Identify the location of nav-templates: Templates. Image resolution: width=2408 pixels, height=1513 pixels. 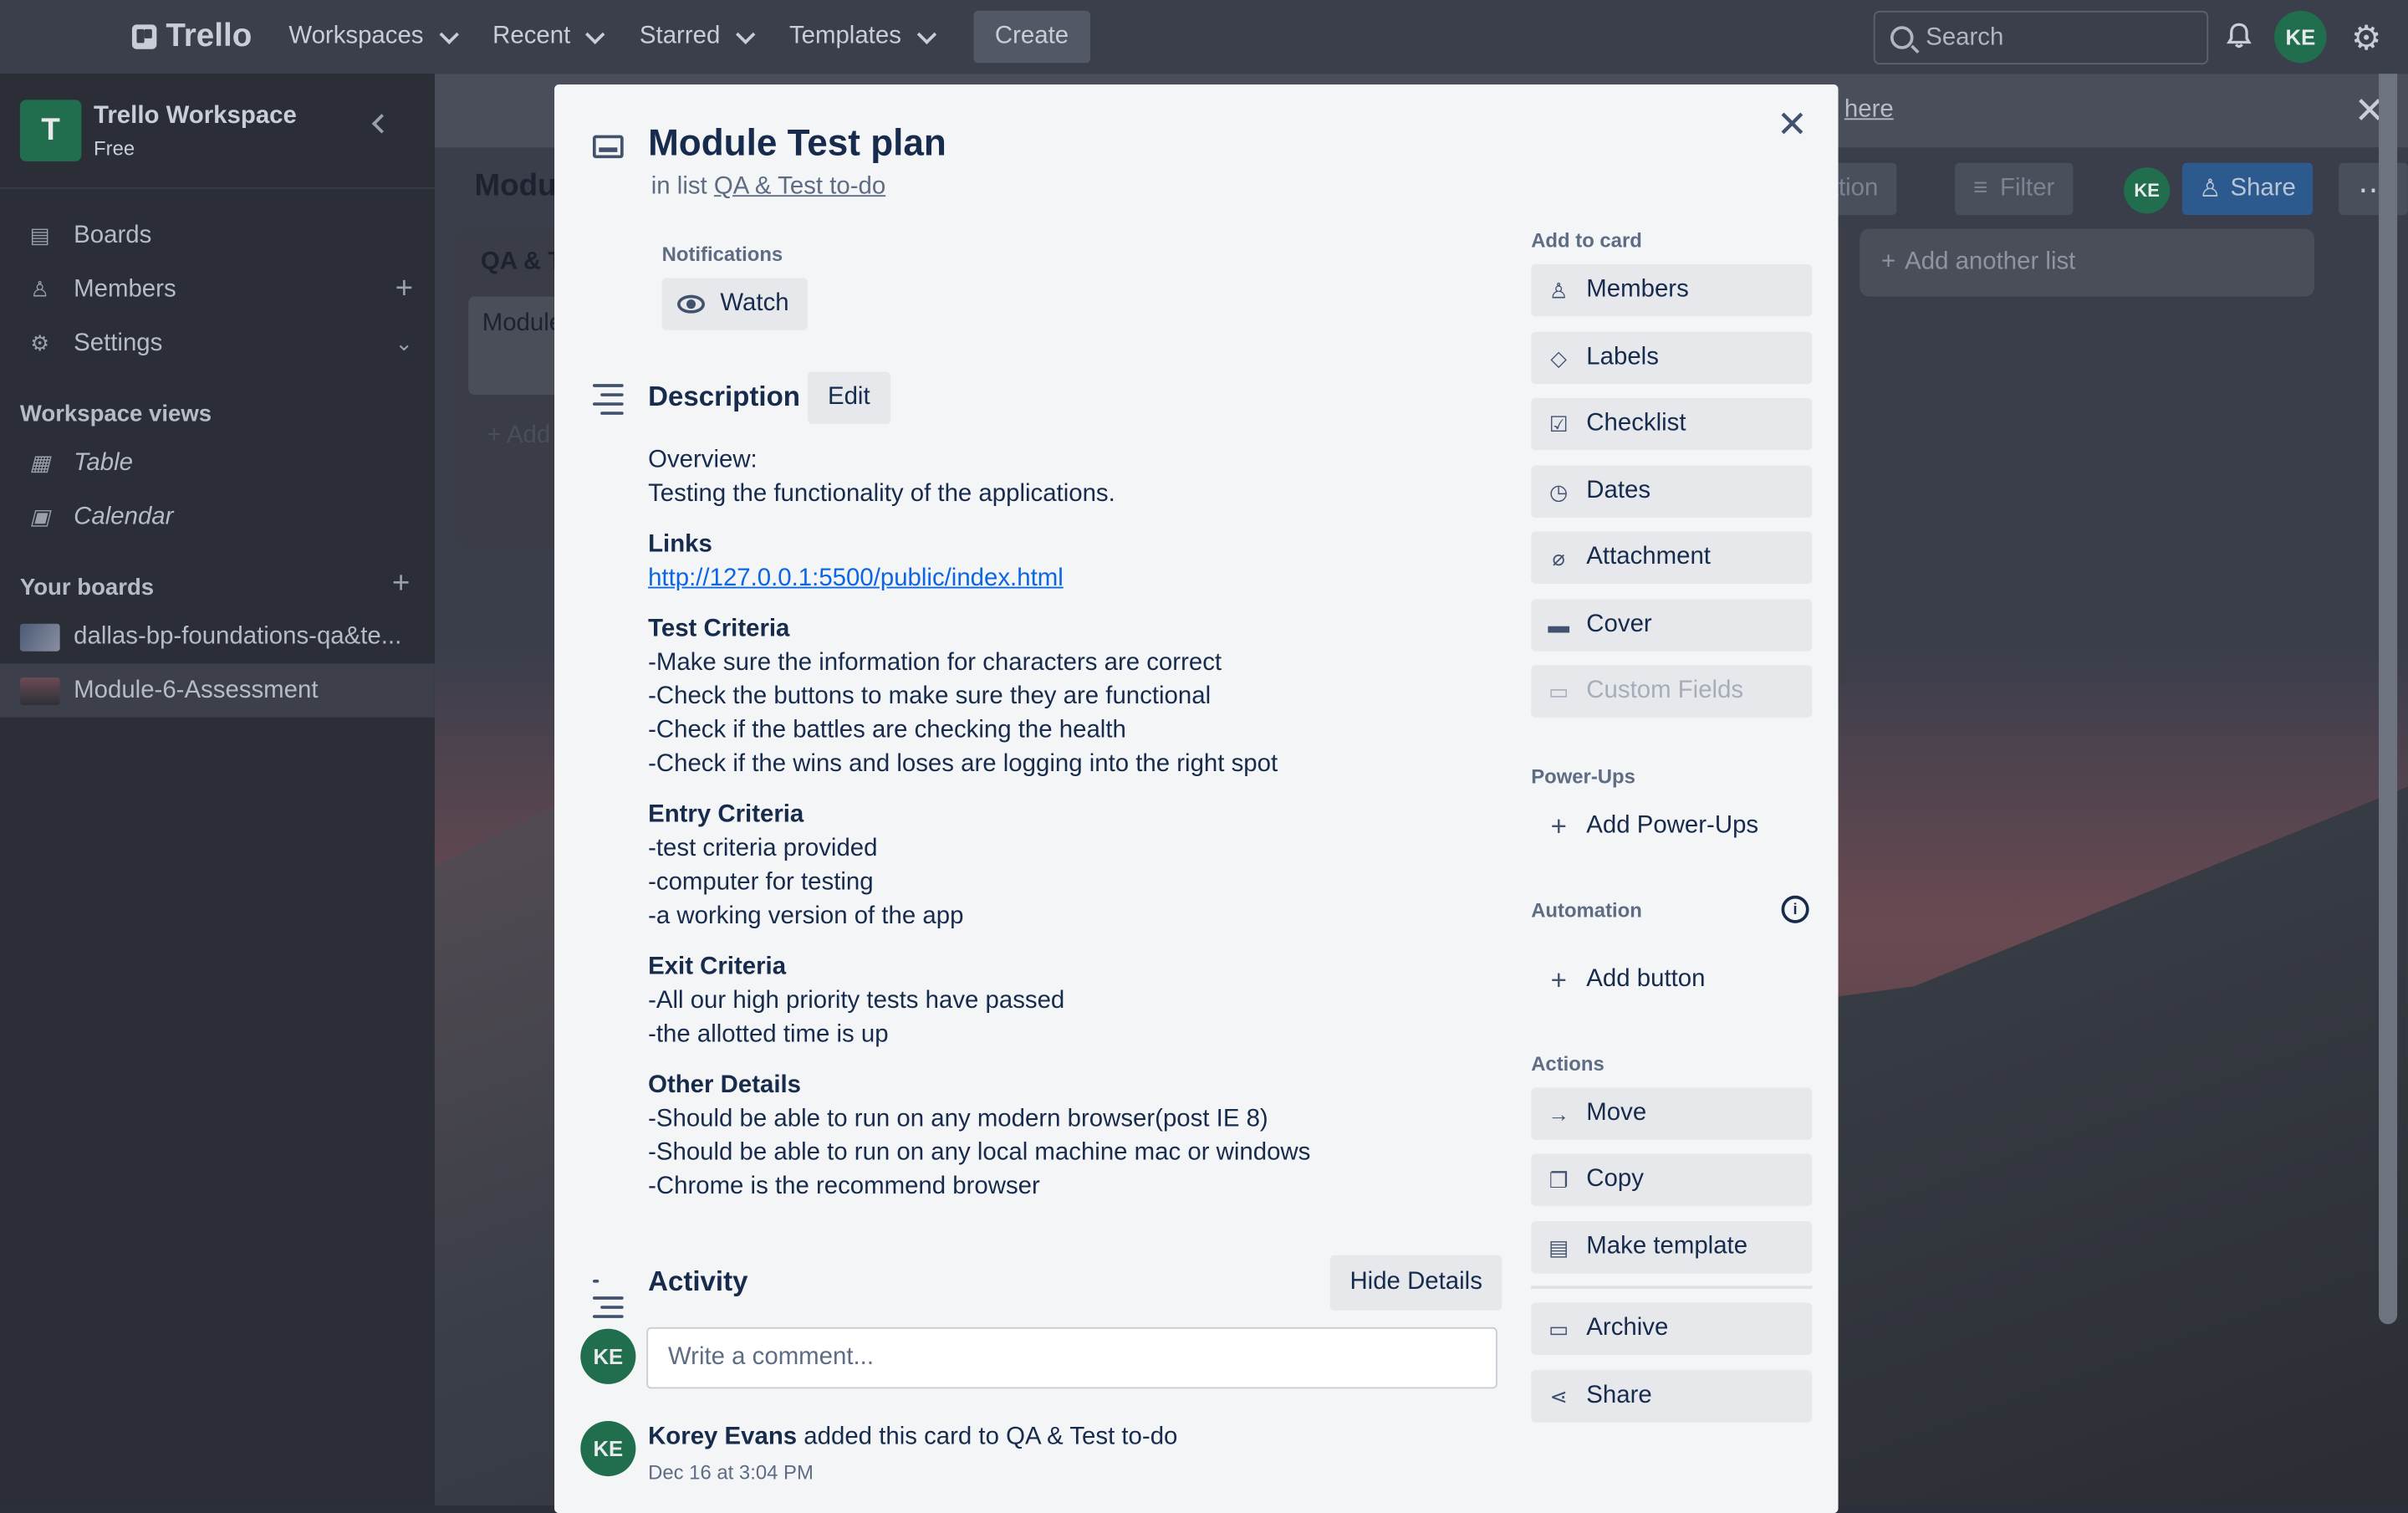
(862, 37).